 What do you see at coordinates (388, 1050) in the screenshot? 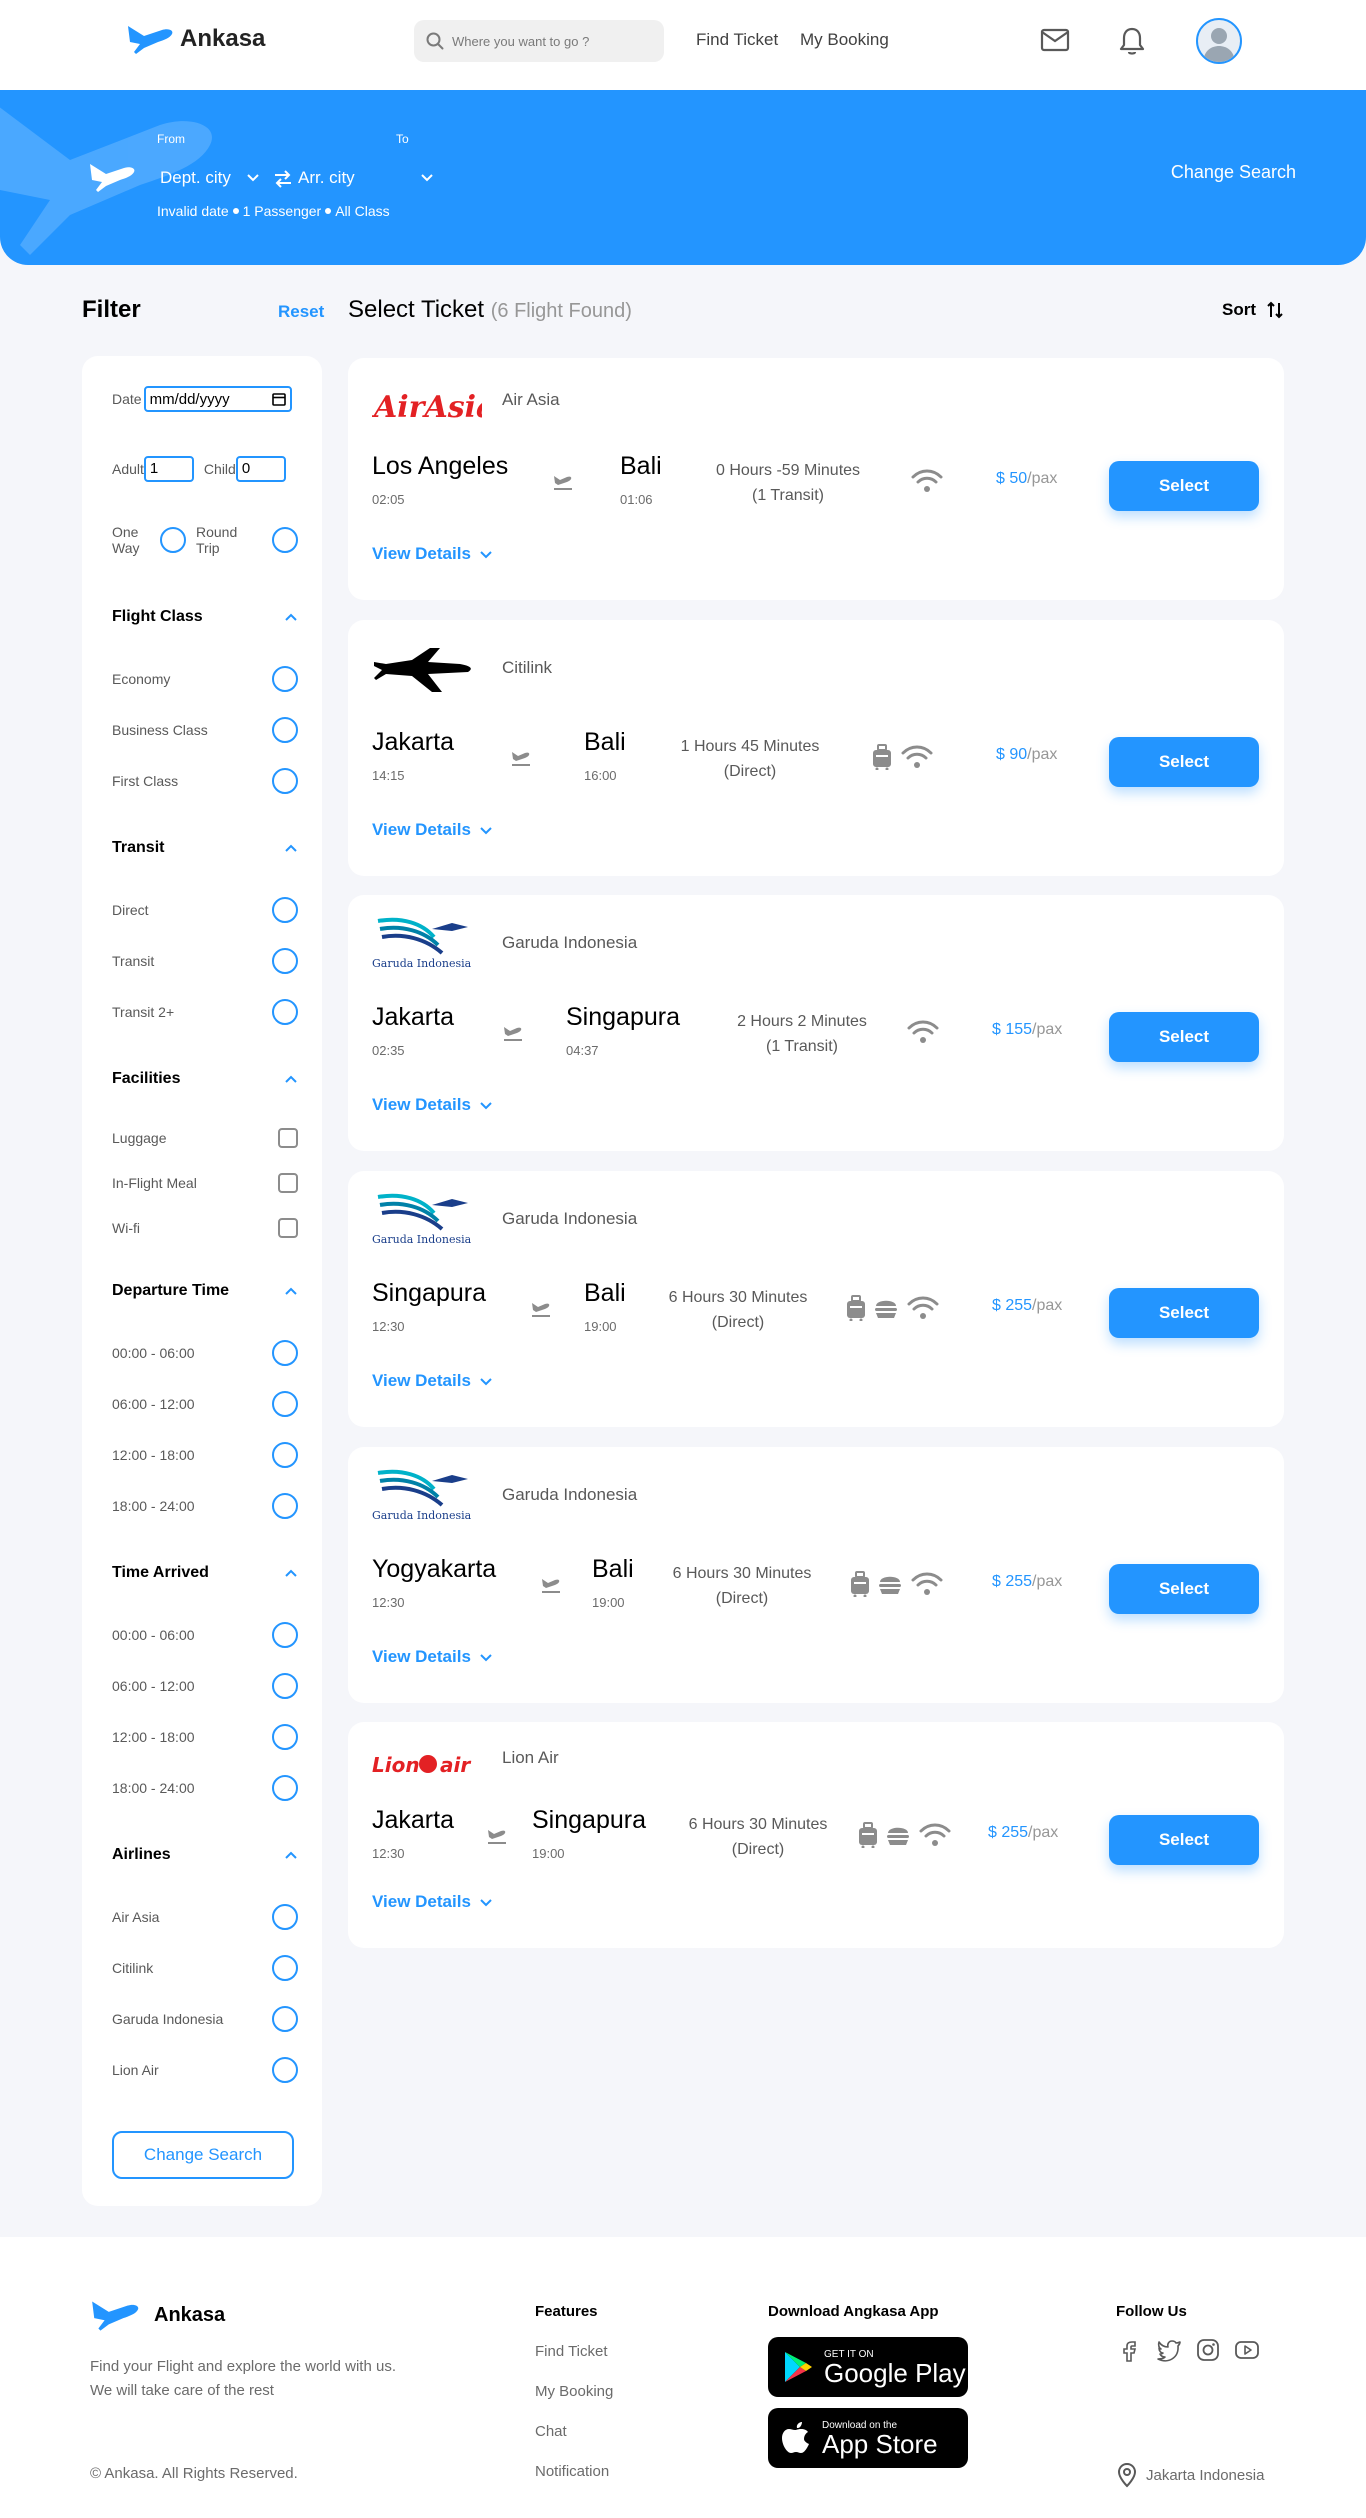
I see `departure-time: 02:35` at bounding box center [388, 1050].